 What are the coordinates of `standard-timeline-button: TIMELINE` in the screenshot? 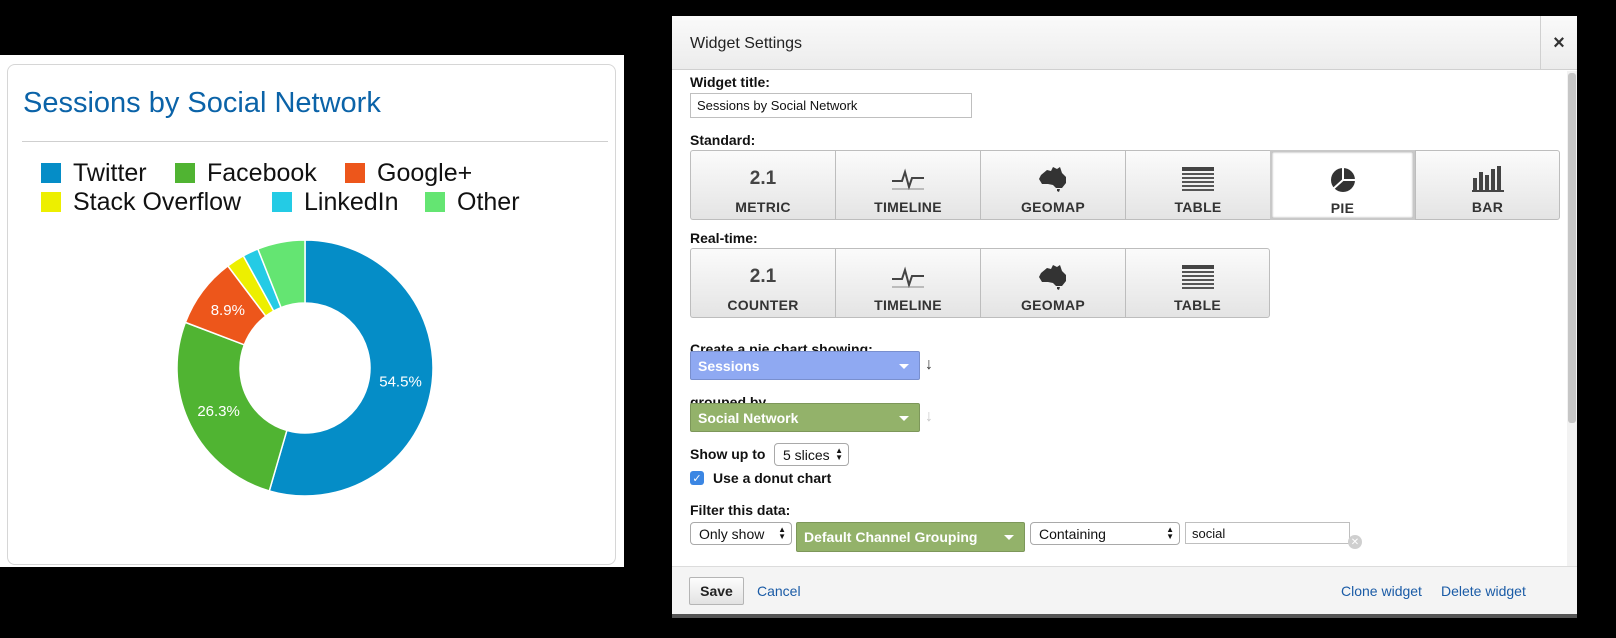 It's located at (907, 185).